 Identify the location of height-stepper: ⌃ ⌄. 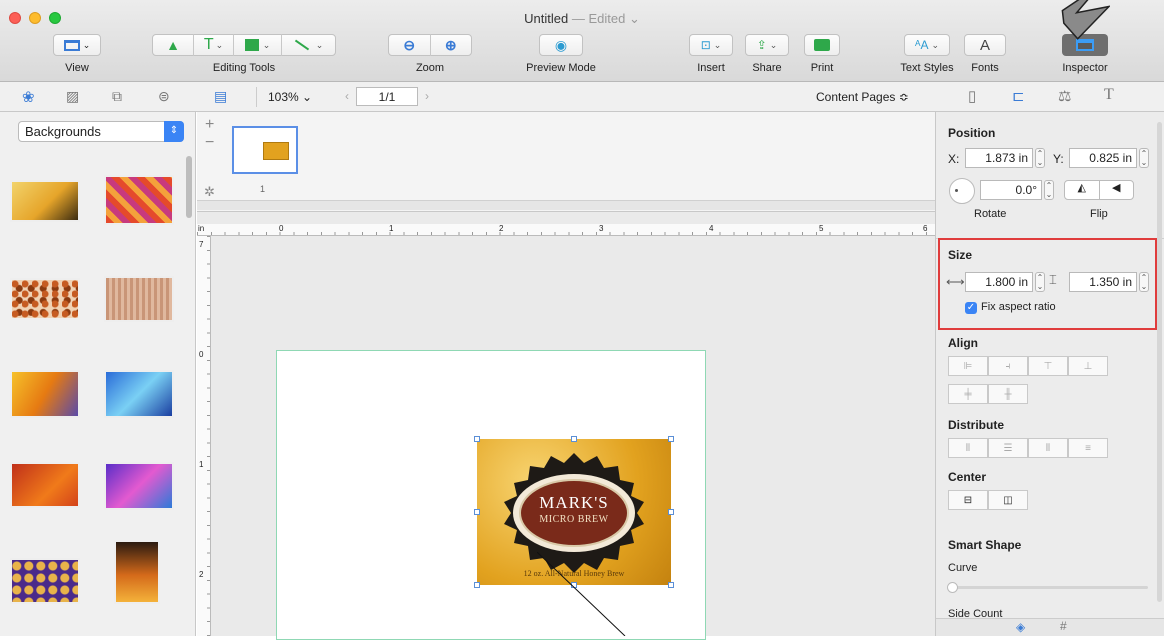
(1144, 282).